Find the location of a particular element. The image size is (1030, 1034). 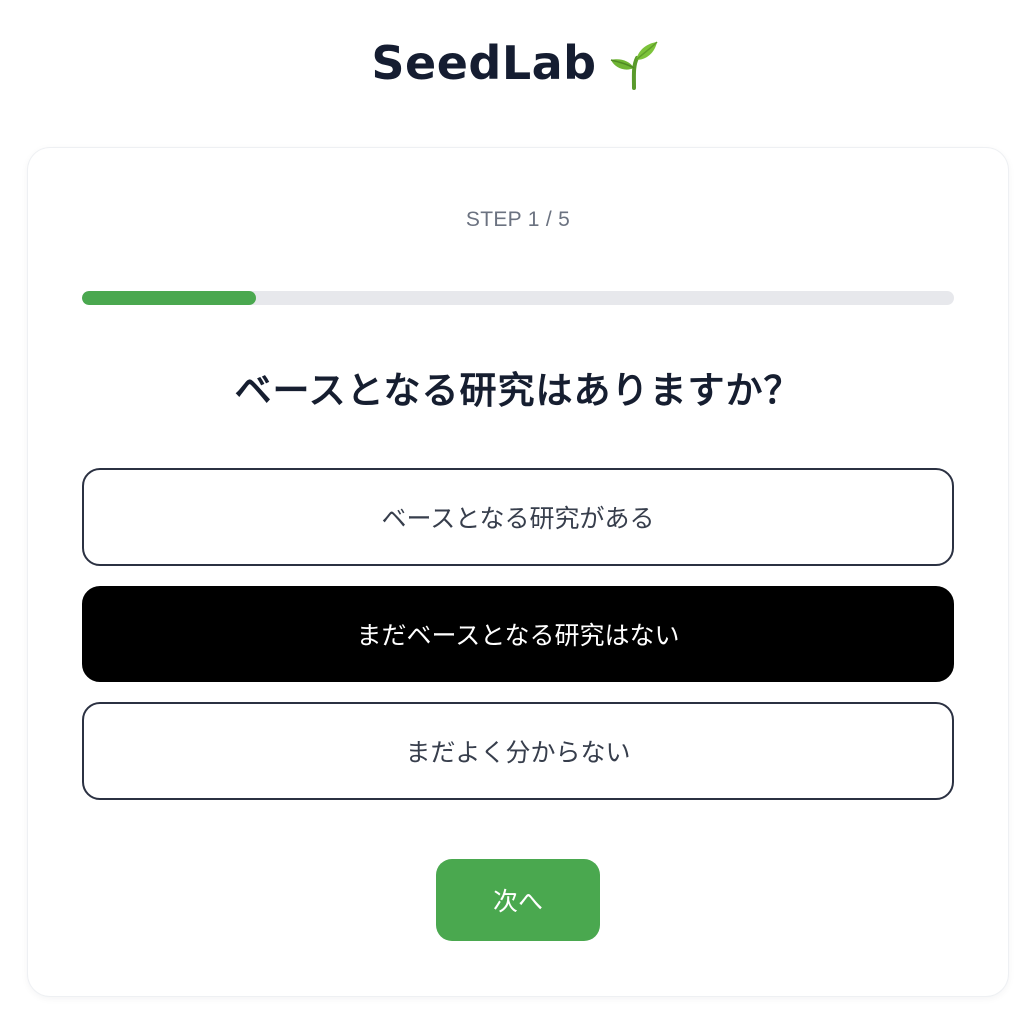

option-not-sure: まだよく分からない is located at coordinates (518, 751).